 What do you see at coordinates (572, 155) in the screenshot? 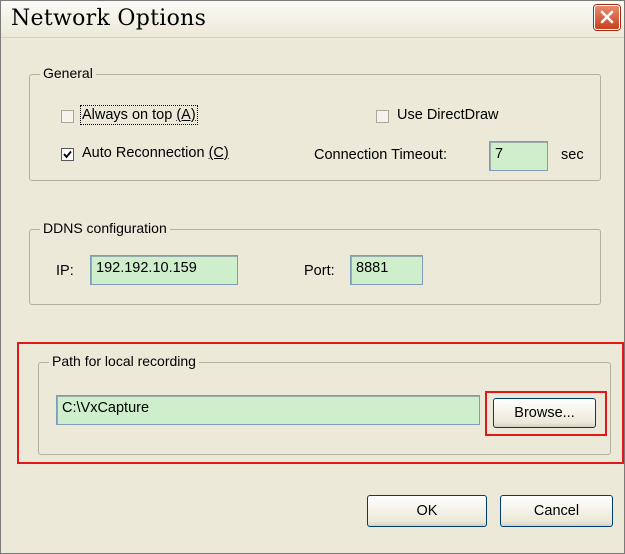
I see `timeout-unit-label: sec` at bounding box center [572, 155].